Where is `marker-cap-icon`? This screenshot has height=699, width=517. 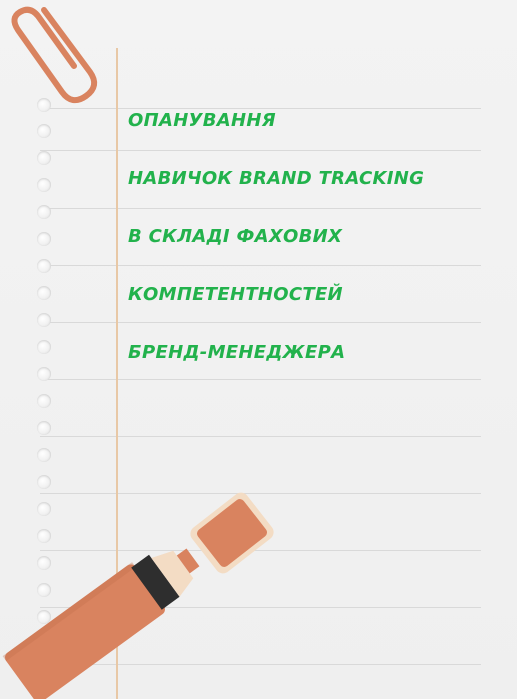
marker-cap-icon is located at coordinates (232, 533).